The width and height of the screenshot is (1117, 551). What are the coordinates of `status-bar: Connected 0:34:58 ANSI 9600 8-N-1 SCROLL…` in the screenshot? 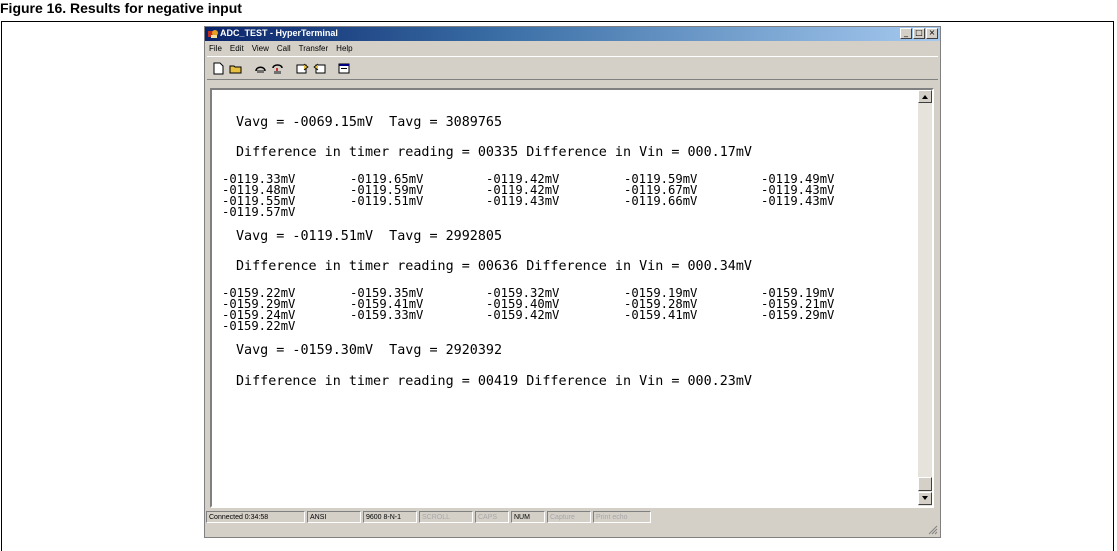 It's located at (572, 517).